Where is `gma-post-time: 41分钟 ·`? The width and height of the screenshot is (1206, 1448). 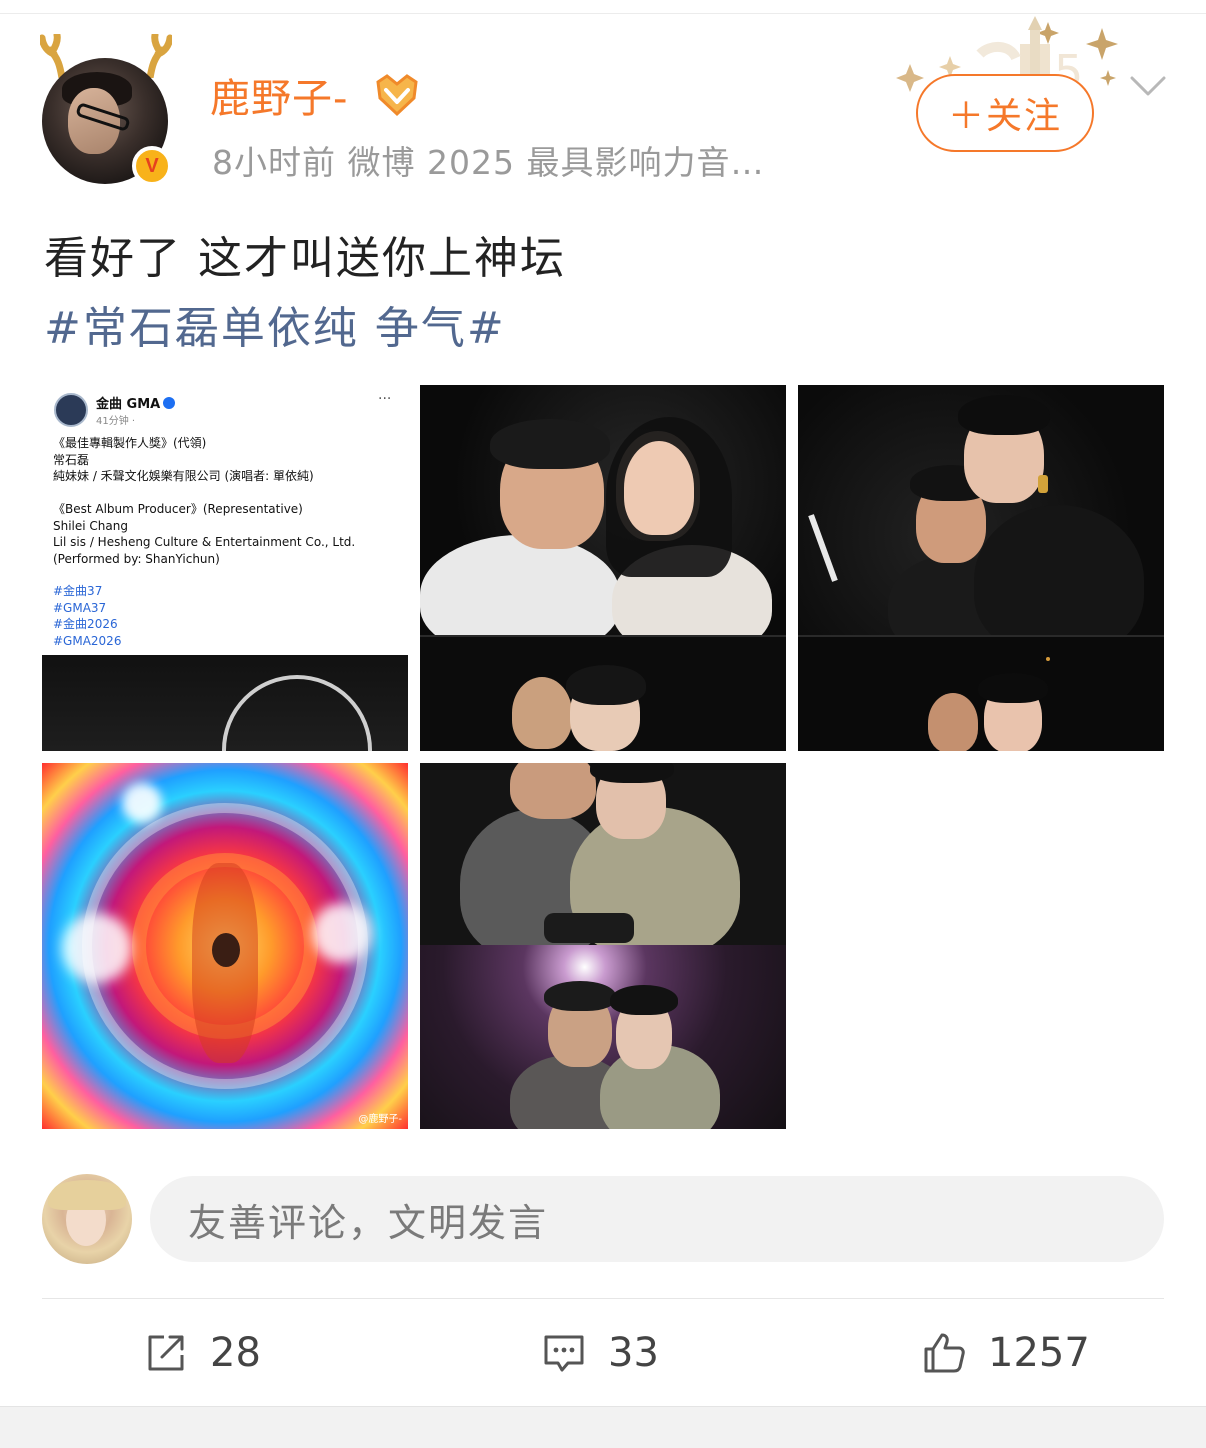
gma-post-time: 41分钟 · is located at coordinates (116, 421).